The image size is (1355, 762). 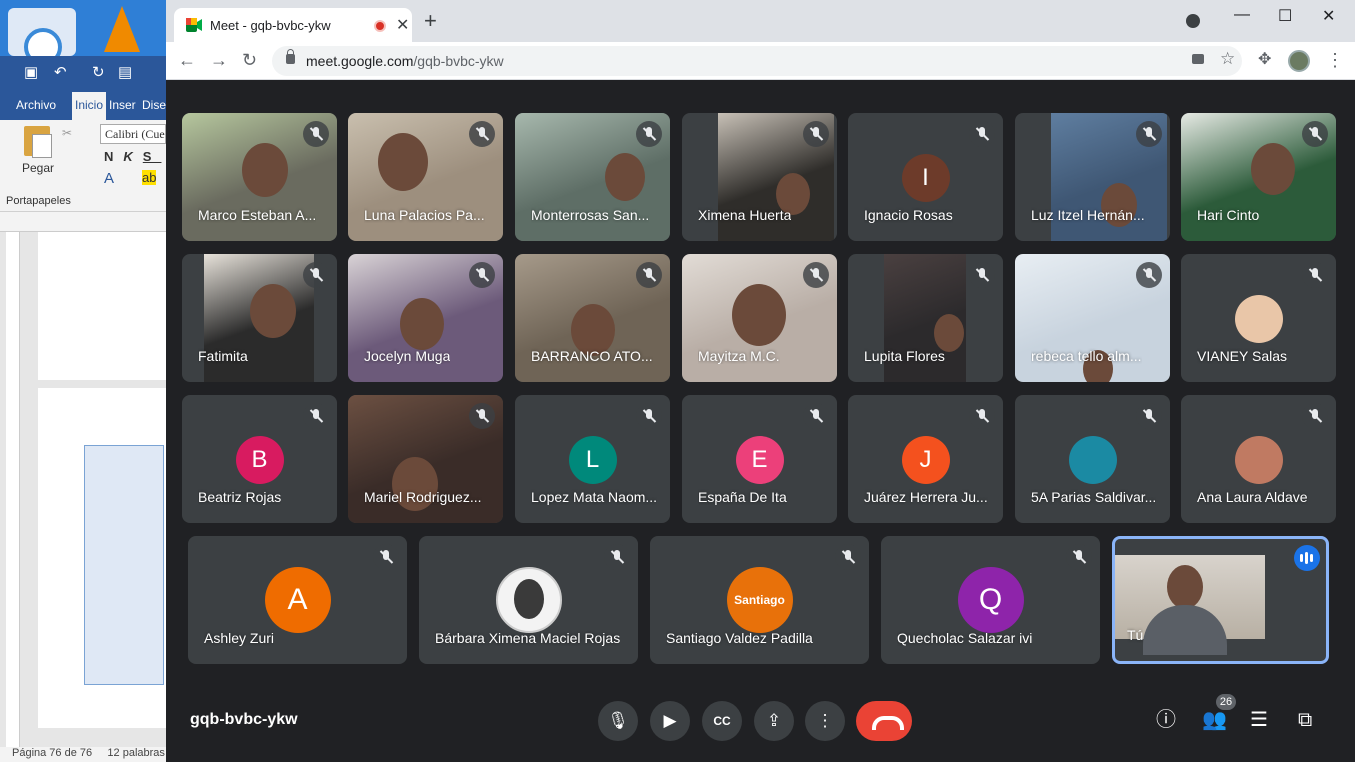 What do you see at coordinates (42, 37) in the screenshot?
I see `media-icon` at bounding box center [42, 37].